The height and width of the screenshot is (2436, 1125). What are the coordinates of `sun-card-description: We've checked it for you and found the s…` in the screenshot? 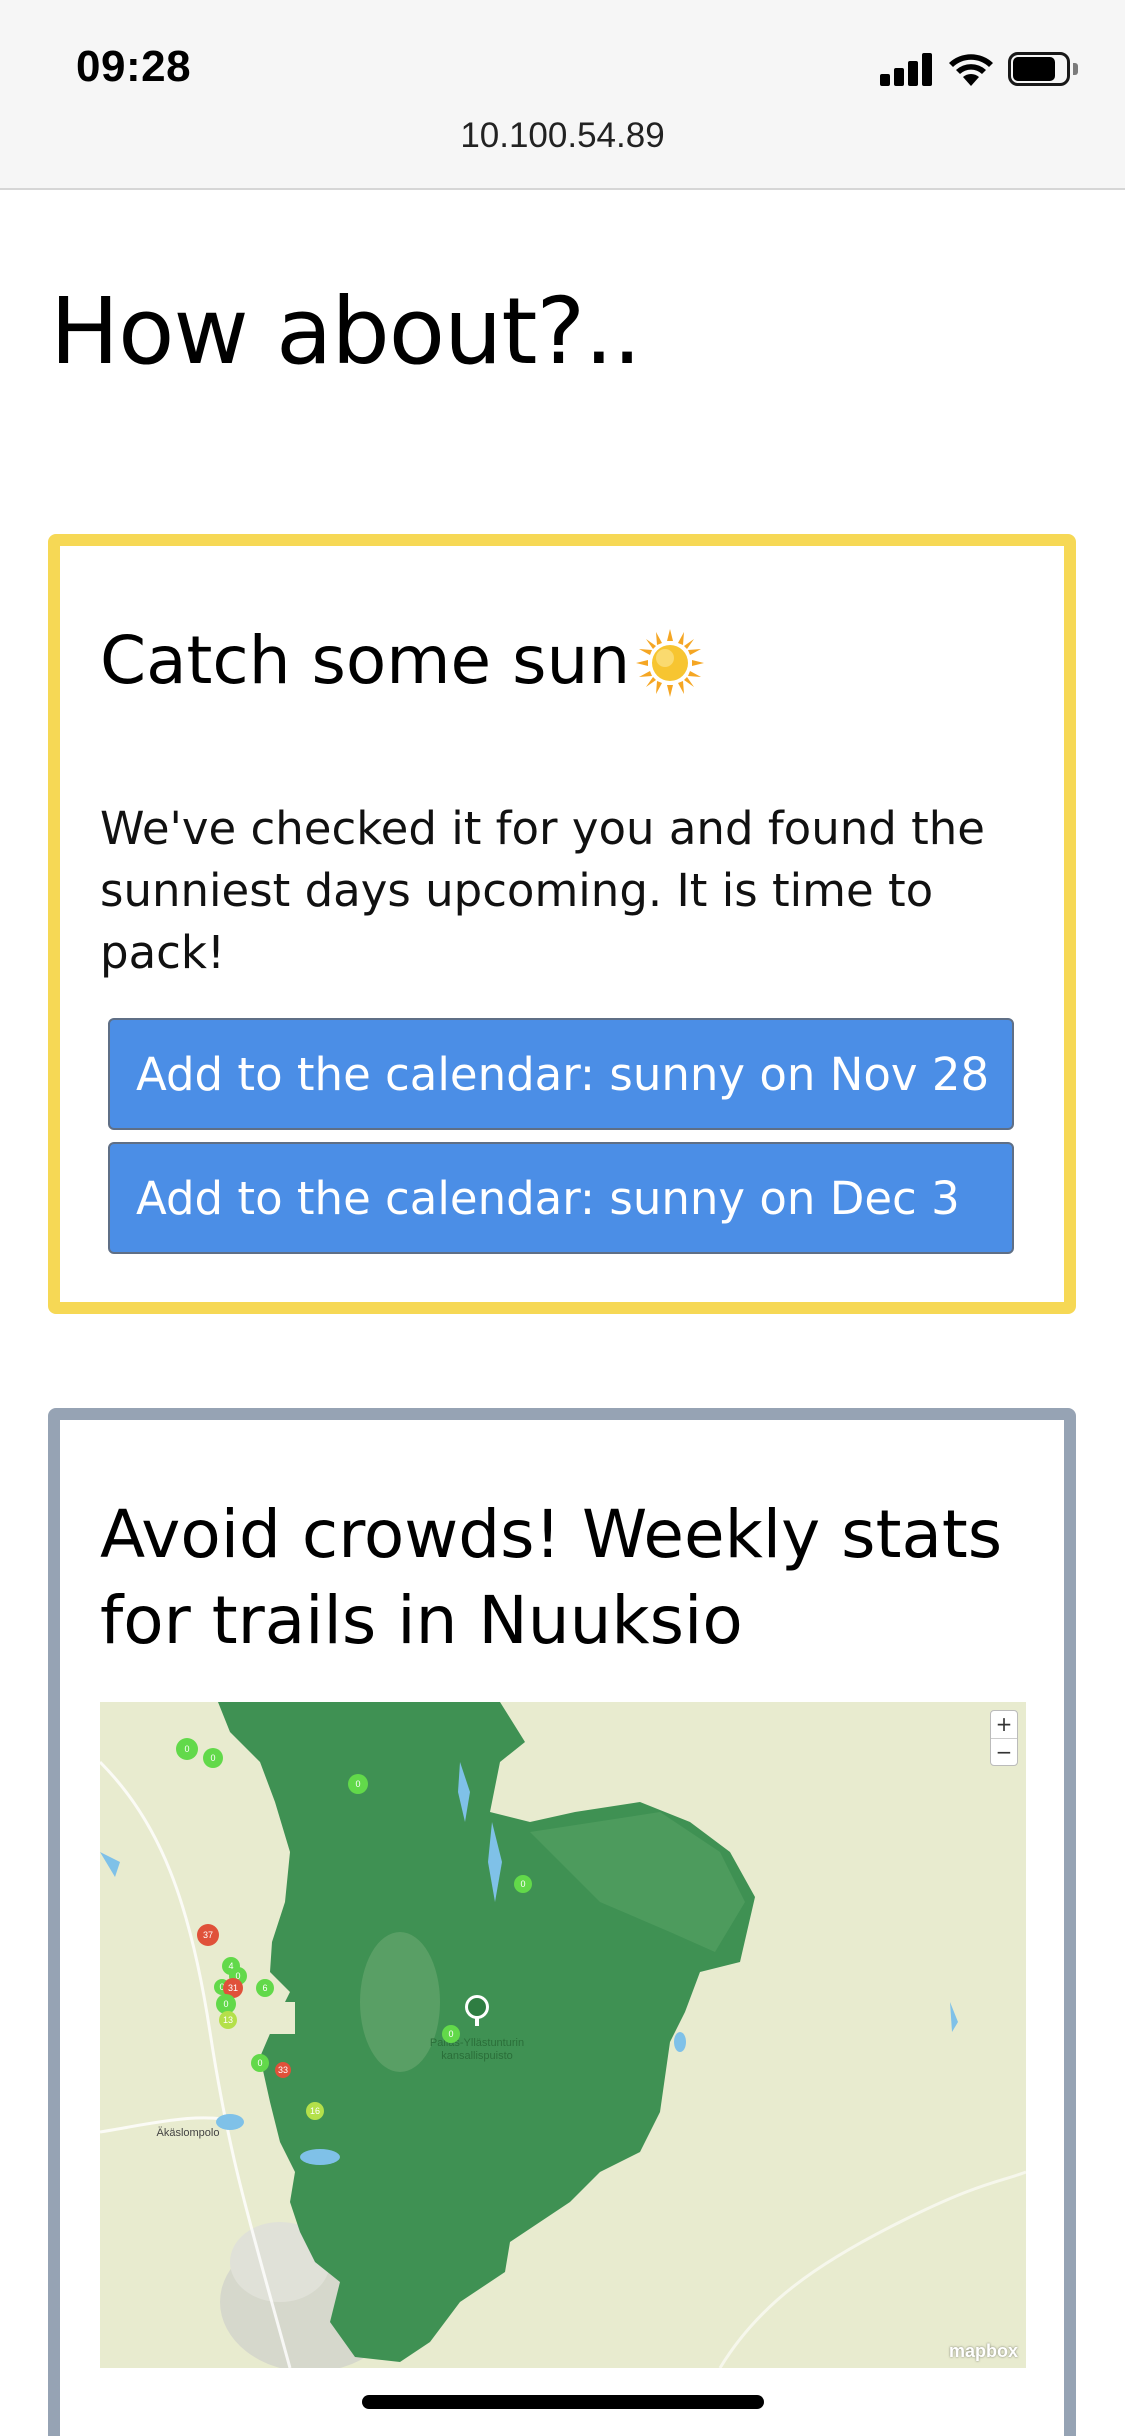 It's located at (542, 890).